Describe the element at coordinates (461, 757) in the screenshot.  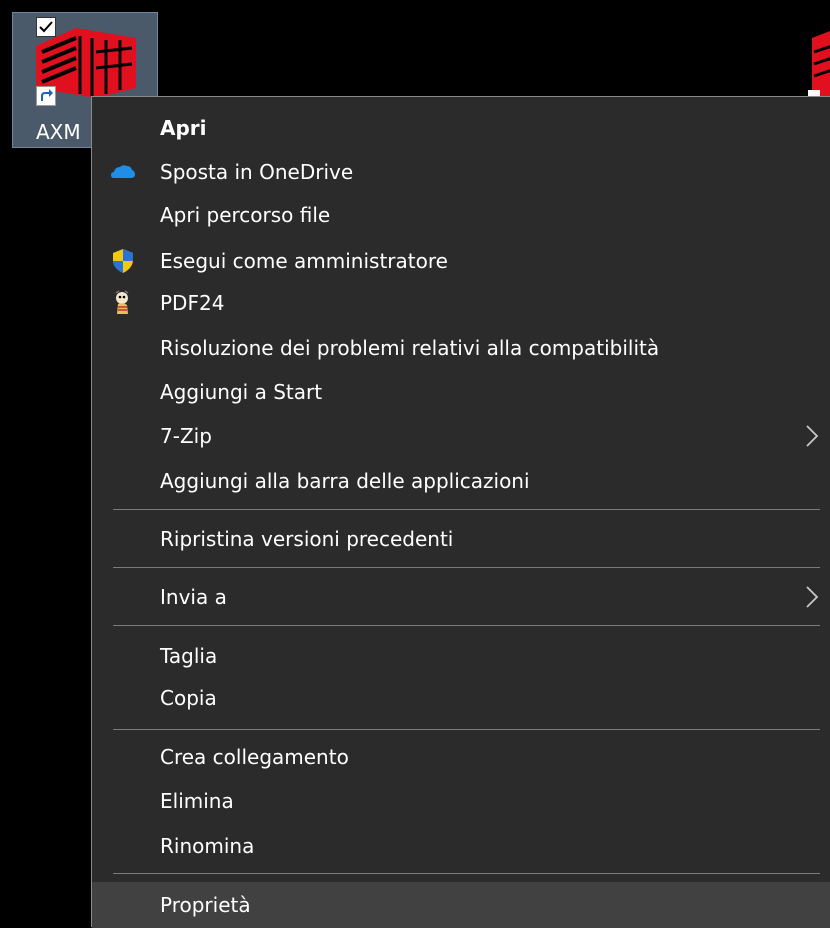
I see `menu-item-create-shortcut: Crea collegamento` at that location.